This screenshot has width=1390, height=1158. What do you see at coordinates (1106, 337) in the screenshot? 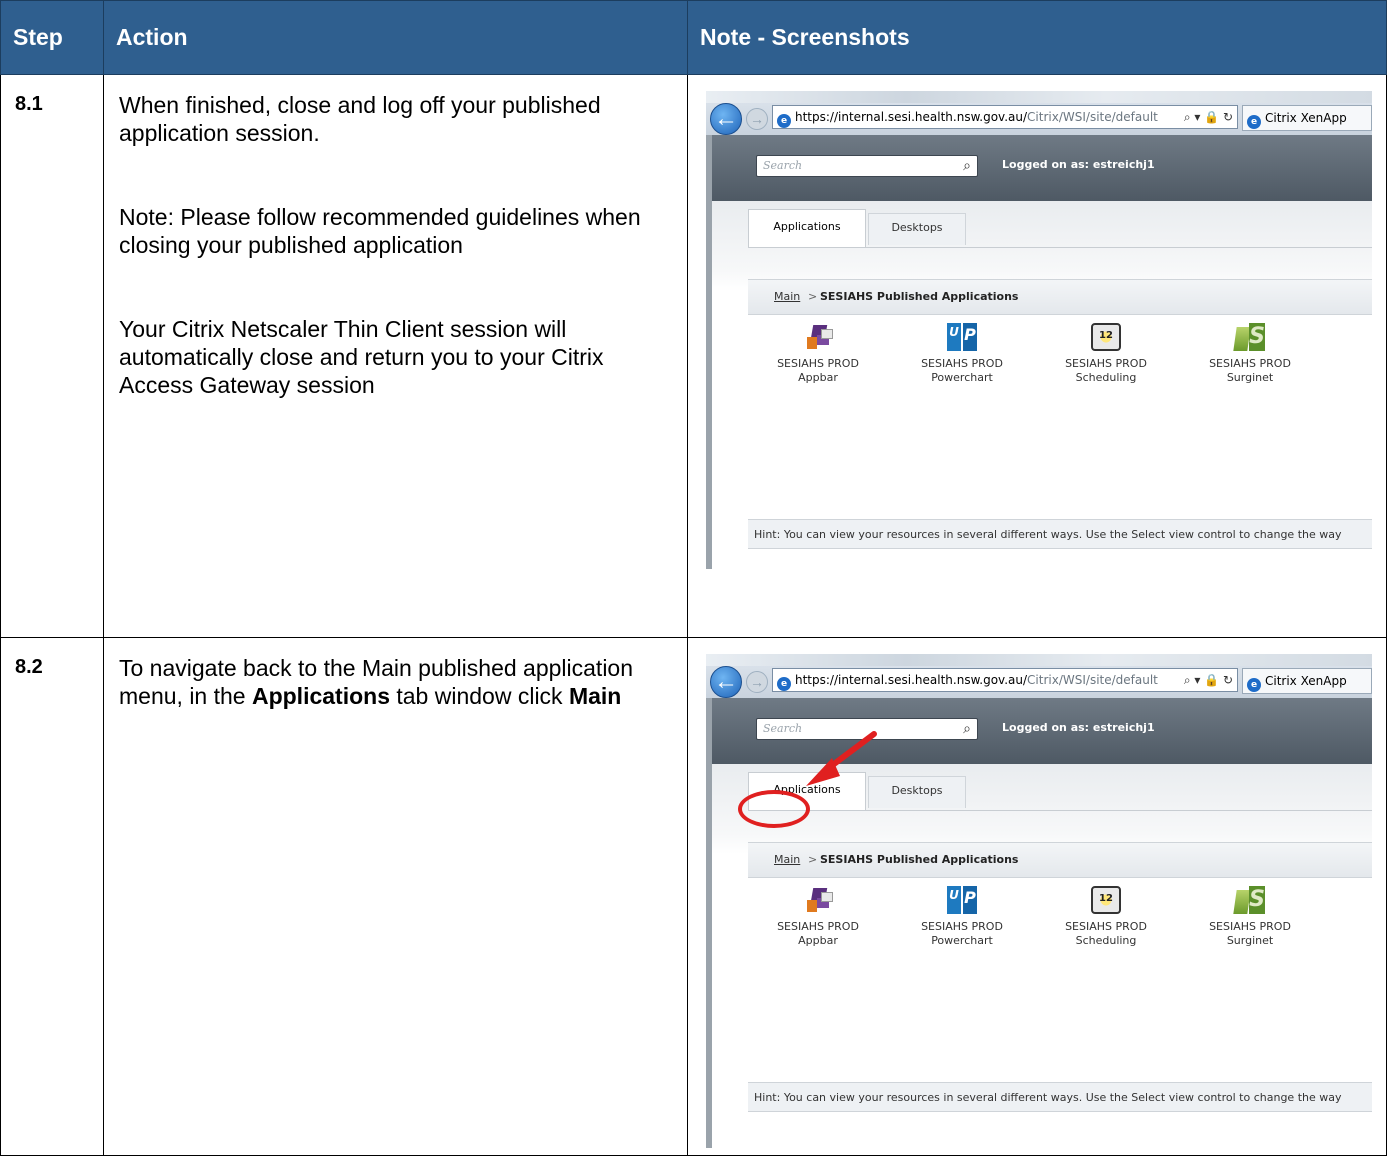
I see `scheduling-icon: 12` at bounding box center [1106, 337].